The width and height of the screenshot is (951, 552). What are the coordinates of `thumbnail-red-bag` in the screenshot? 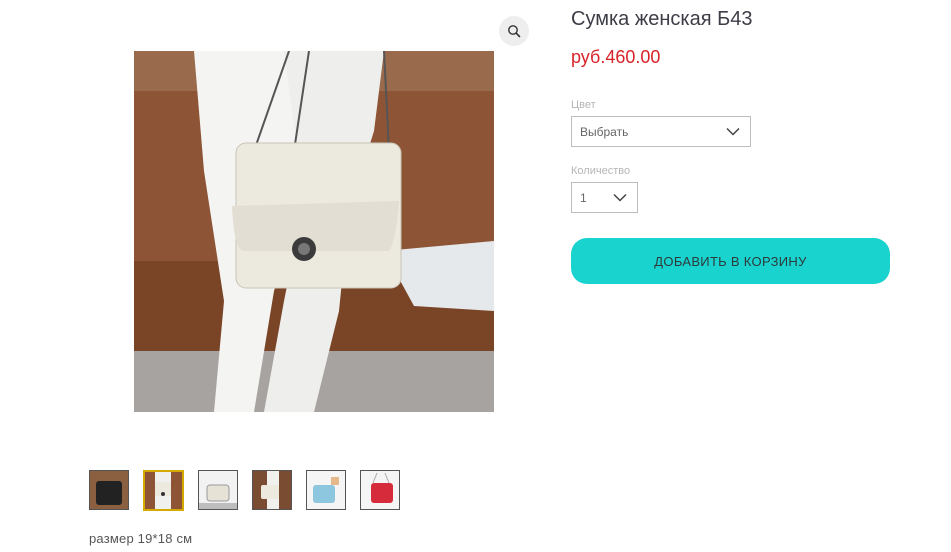 It's located at (380, 490).